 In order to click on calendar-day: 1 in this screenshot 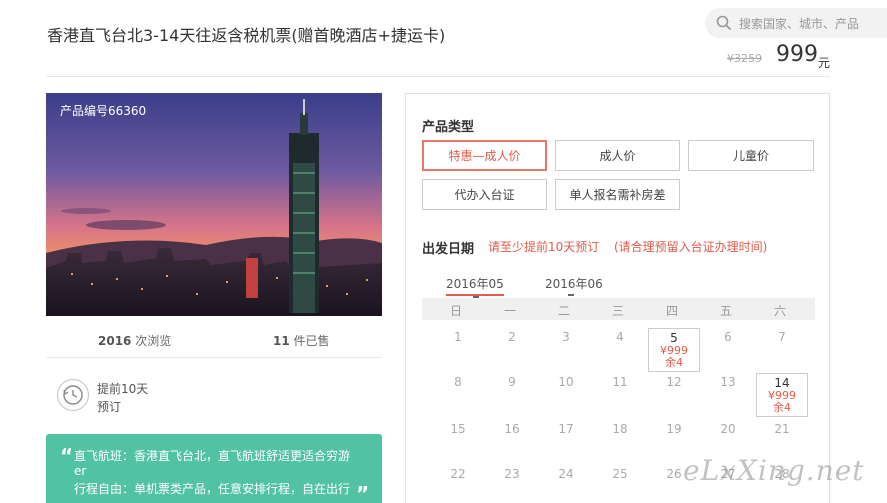, I will do `click(458, 337)`.